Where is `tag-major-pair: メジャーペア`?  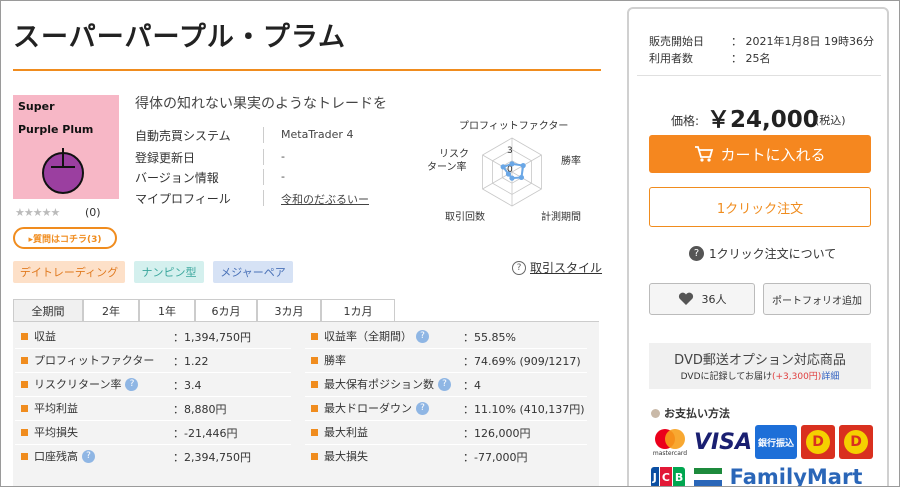
tag-major-pair: メジャーペア is located at coordinates (253, 272).